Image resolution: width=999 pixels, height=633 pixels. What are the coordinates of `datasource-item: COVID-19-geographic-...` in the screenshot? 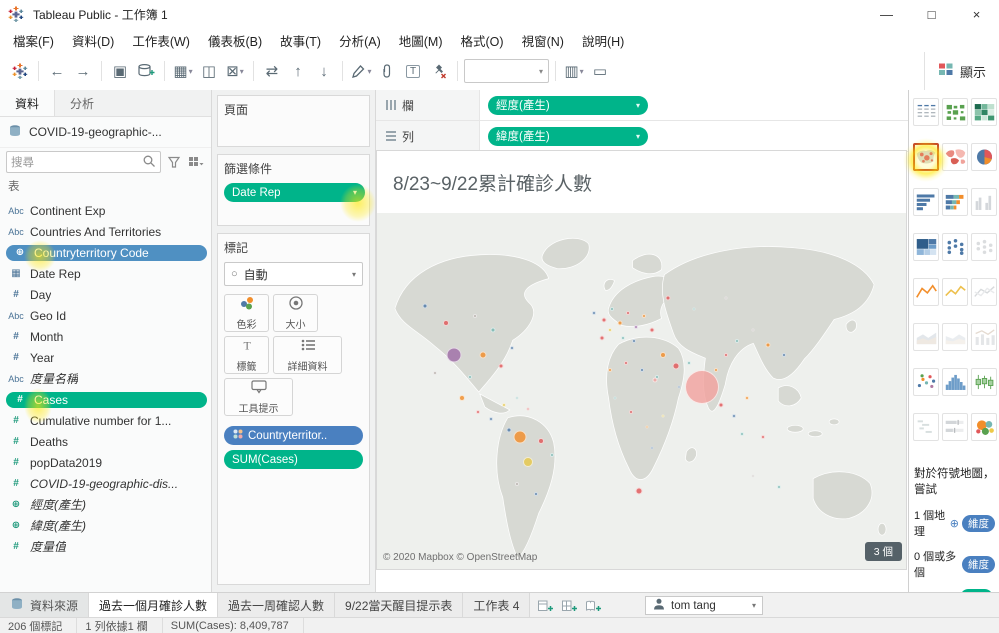 It's located at (105, 132).